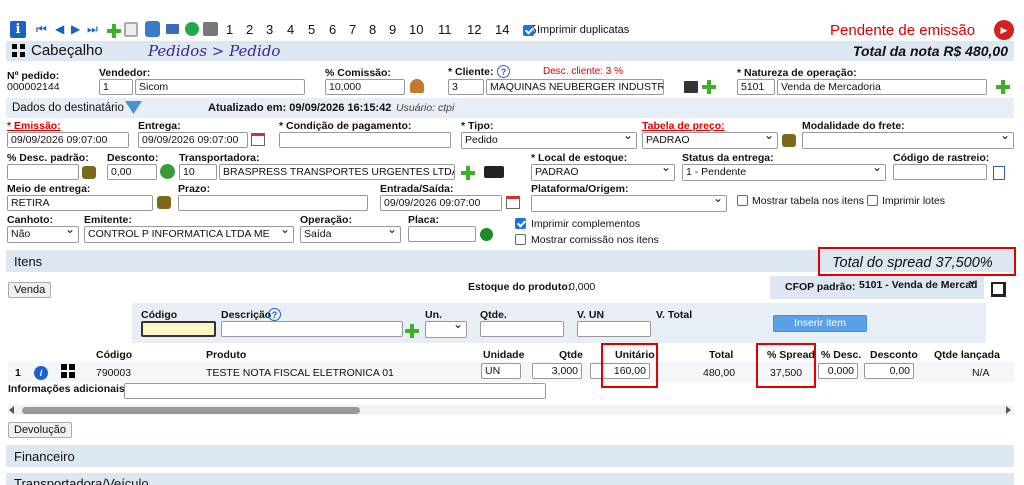  What do you see at coordinates (41, 373) in the screenshot?
I see `row-info-icon: i` at bounding box center [41, 373].